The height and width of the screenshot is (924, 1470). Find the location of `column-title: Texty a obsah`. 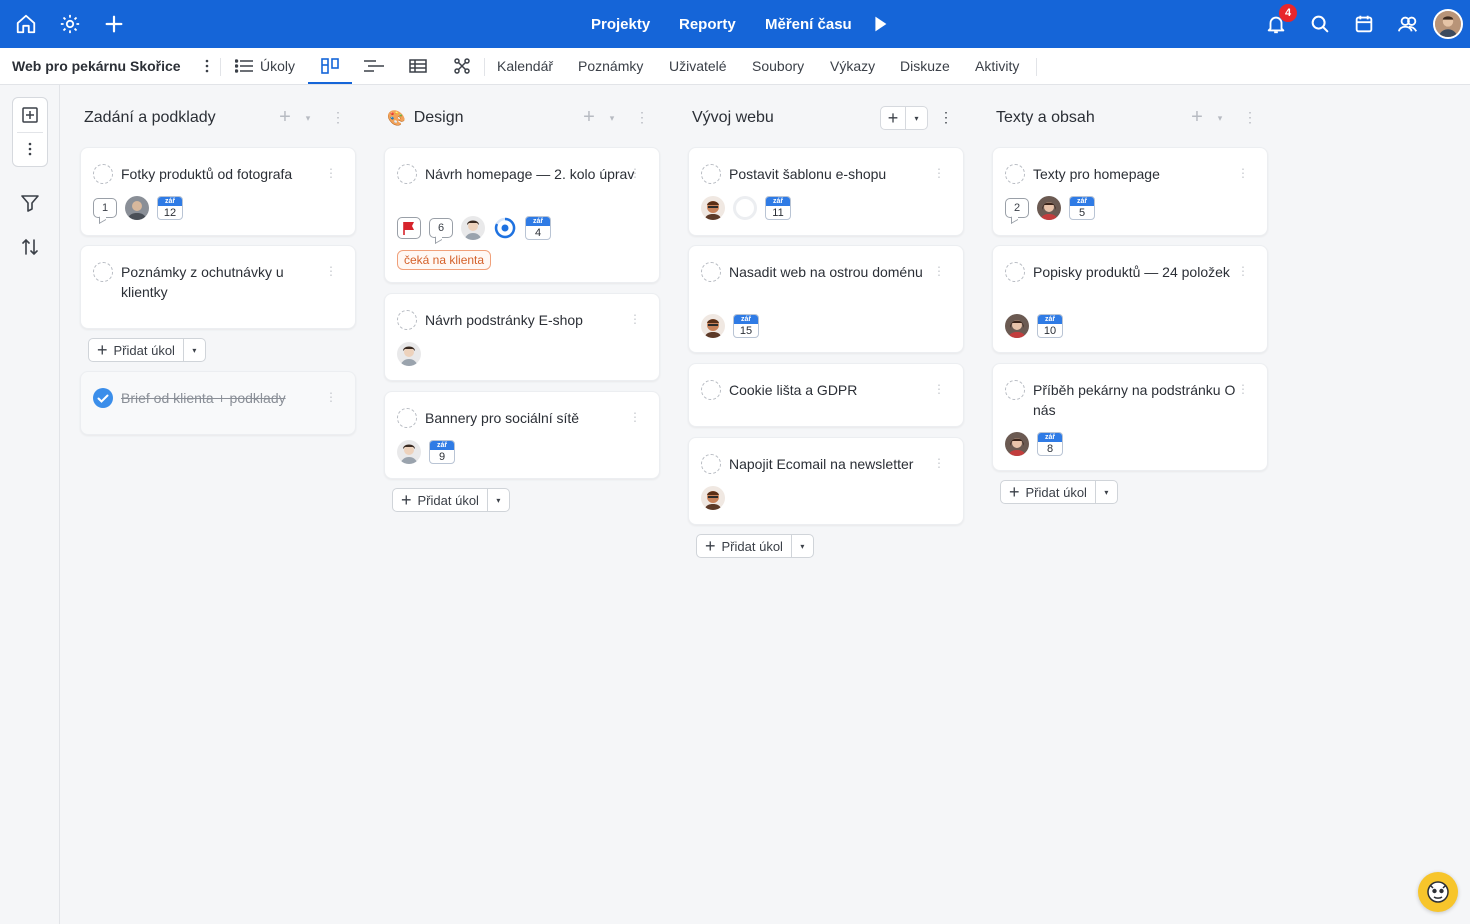

column-title: Texty a obsah is located at coordinates (1045, 118).